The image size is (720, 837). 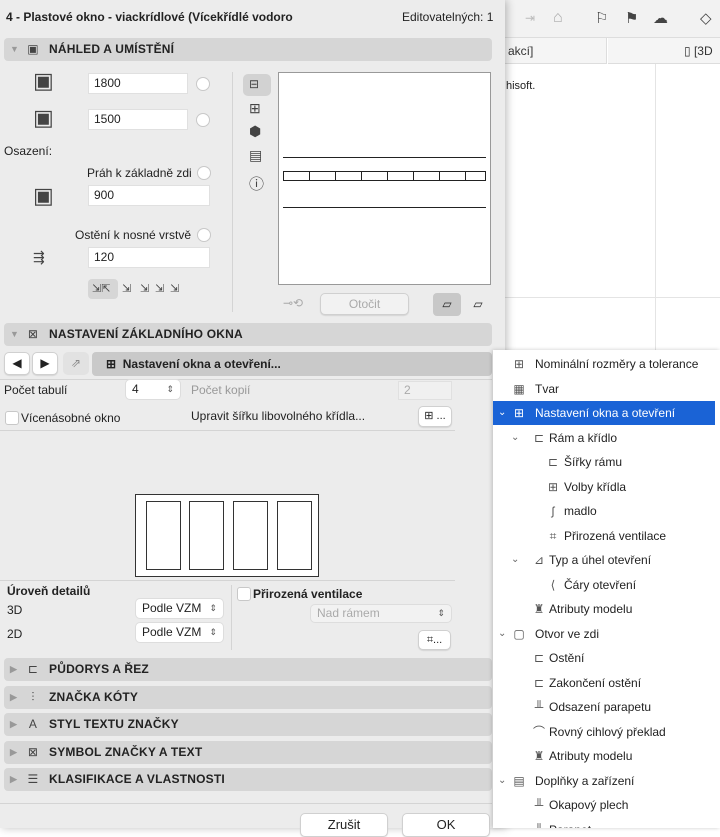 What do you see at coordinates (248, 752) in the screenshot?
I see `section-marker-symbol-header: ▶ ⊠ SYMBOL ZNAČKY A TEXT` at bounding box center [248, 752].